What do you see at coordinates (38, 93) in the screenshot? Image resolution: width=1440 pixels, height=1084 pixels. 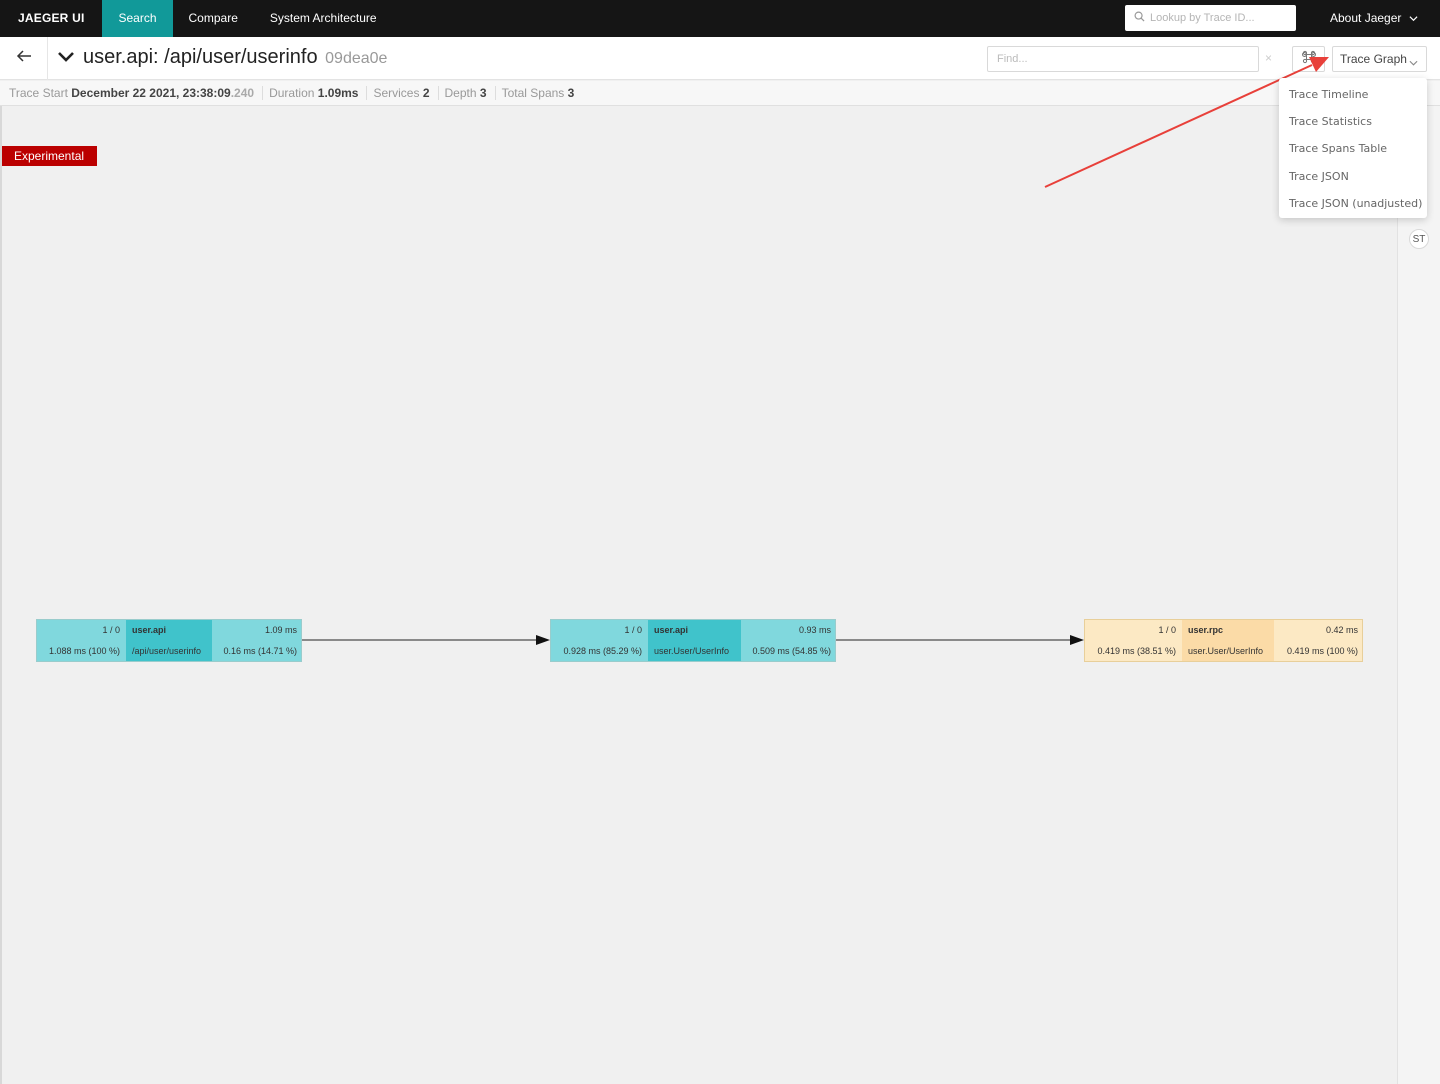 I see `trace-start-label: Trace Start` at bounding box center [38, 93].